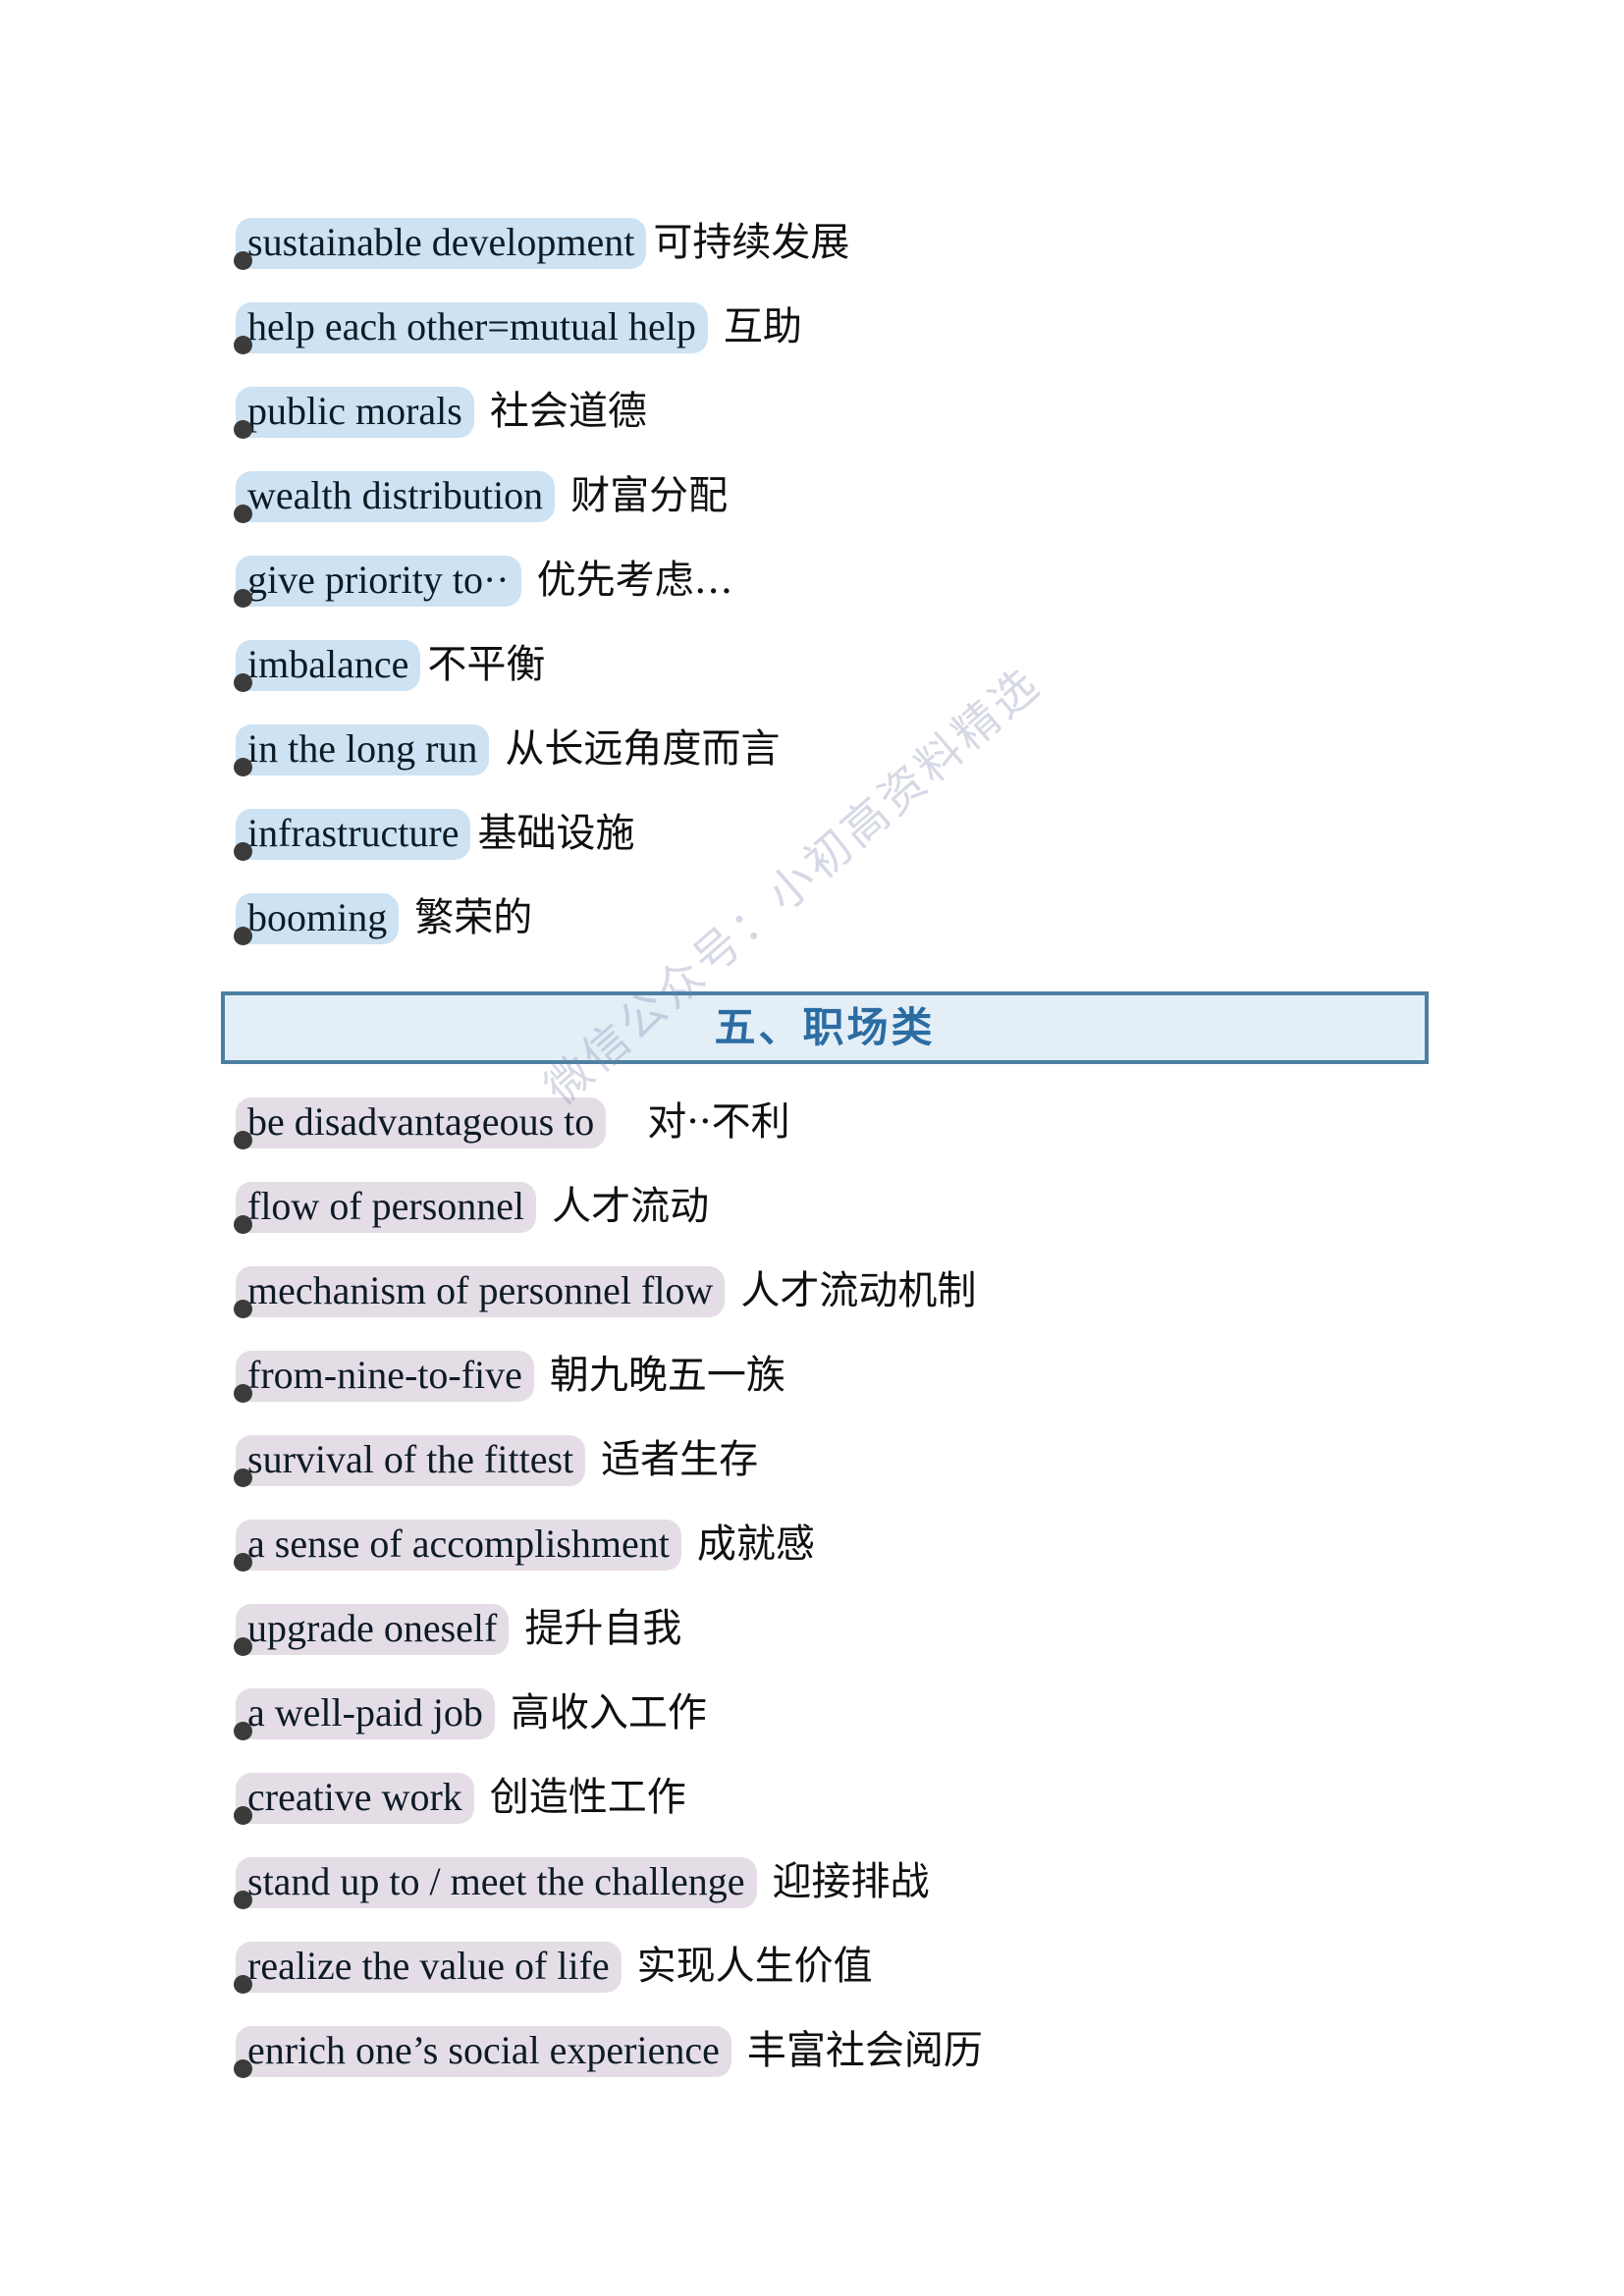  What do you see at coordinates (643, 749) in the screenshot?
I see `chinese-translation: 从长远角度而言` at bounding box center [643, 749].